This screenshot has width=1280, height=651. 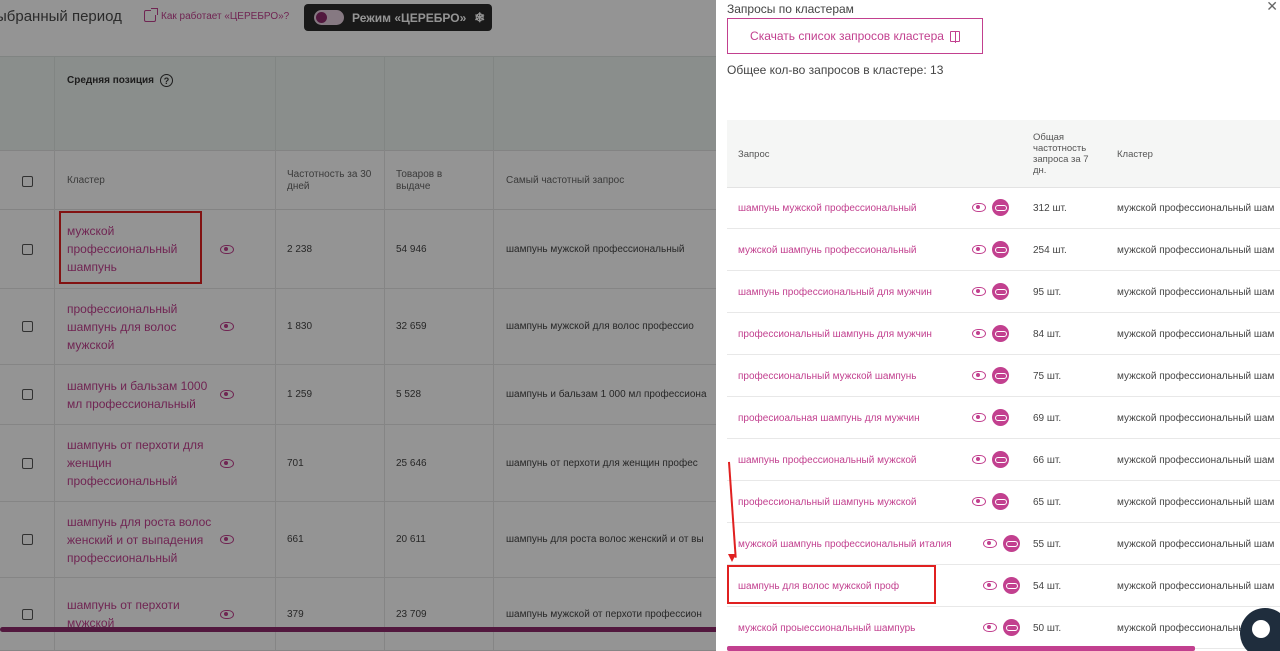 What do you see at coordinates (835, 334) in the screenshot?
I see `query-link: профессиональный шампунь для мужчин` at bounding box center [835, 334].